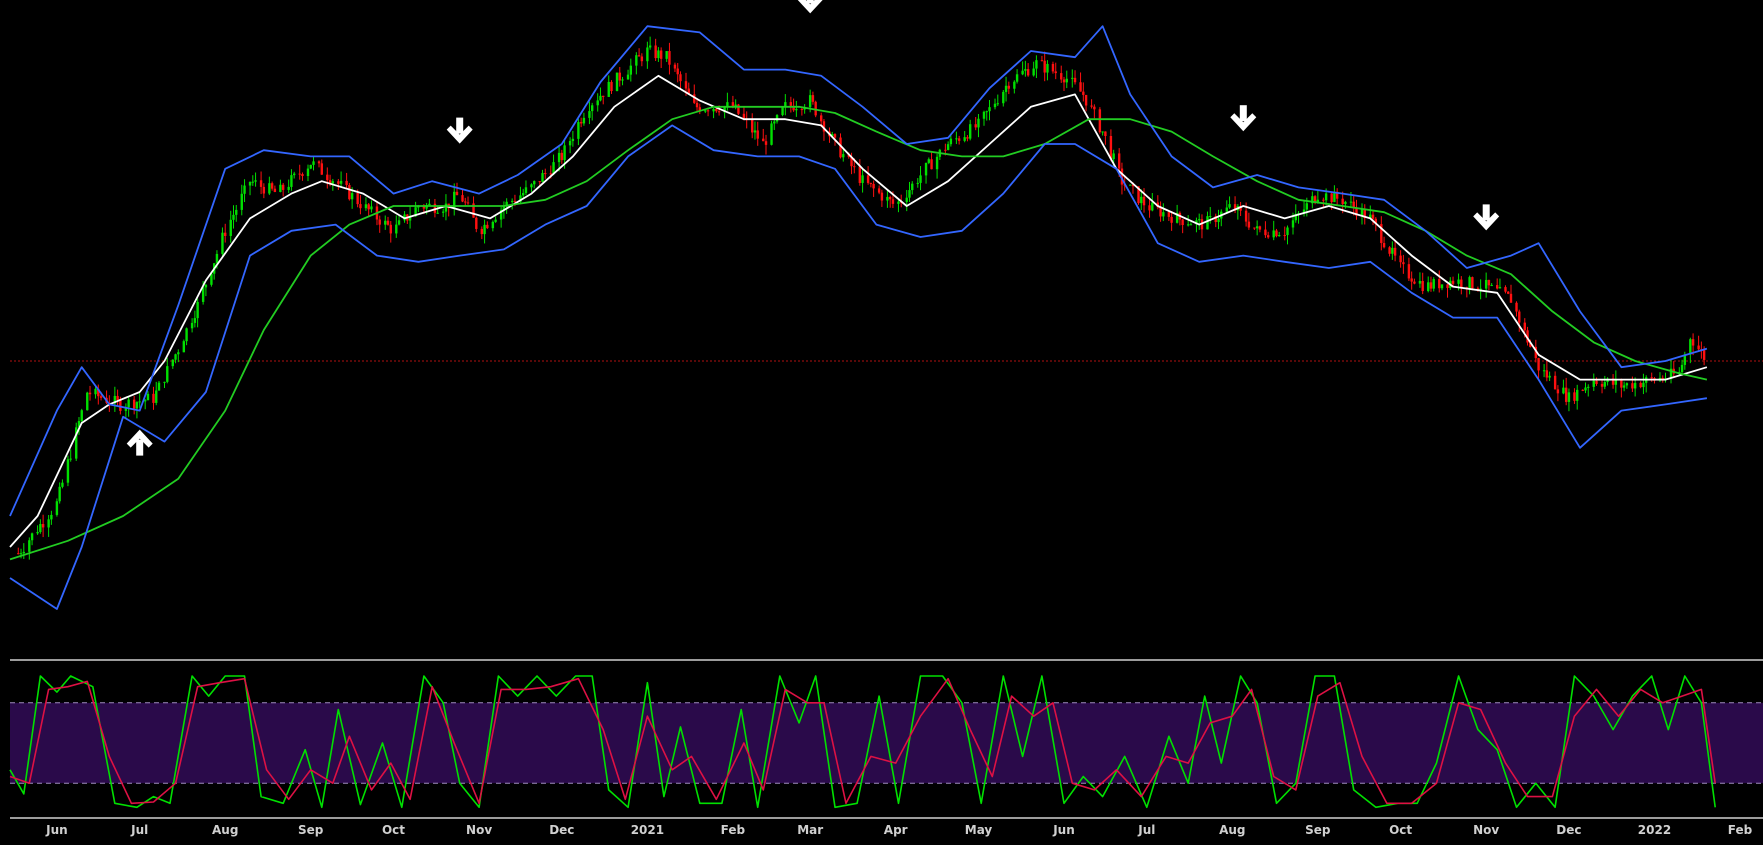  Describe the element at coordinates (979, 830) in the screenshot. I see `x-tick-label: May` at that location.